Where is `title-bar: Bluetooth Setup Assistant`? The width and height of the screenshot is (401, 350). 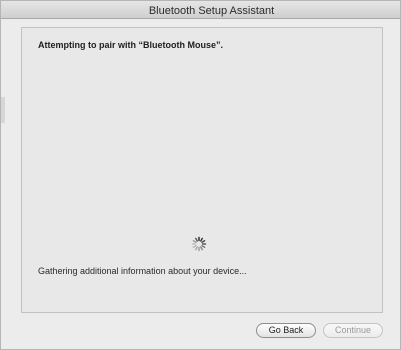
title-bar: Bluetooth Setup Assistant is located at coordinates (200, 10).